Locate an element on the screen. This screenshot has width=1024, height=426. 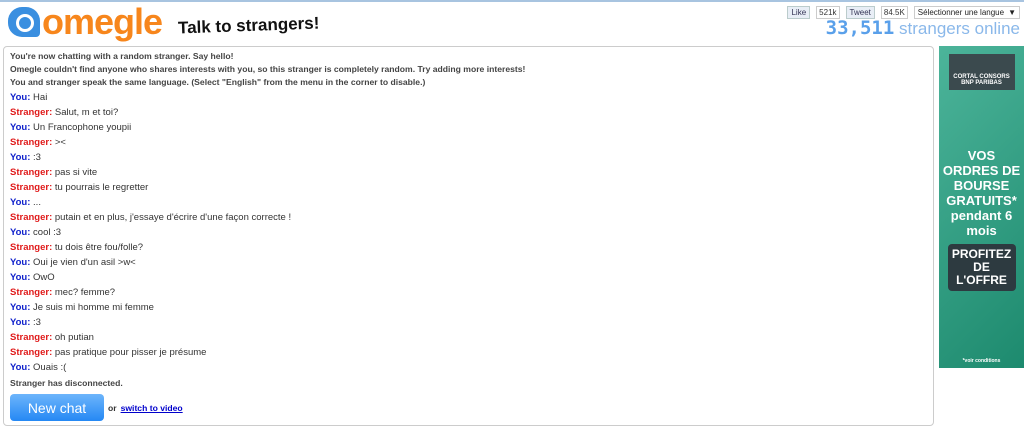
message-text: oh putian is located at coordinates (74, 337).